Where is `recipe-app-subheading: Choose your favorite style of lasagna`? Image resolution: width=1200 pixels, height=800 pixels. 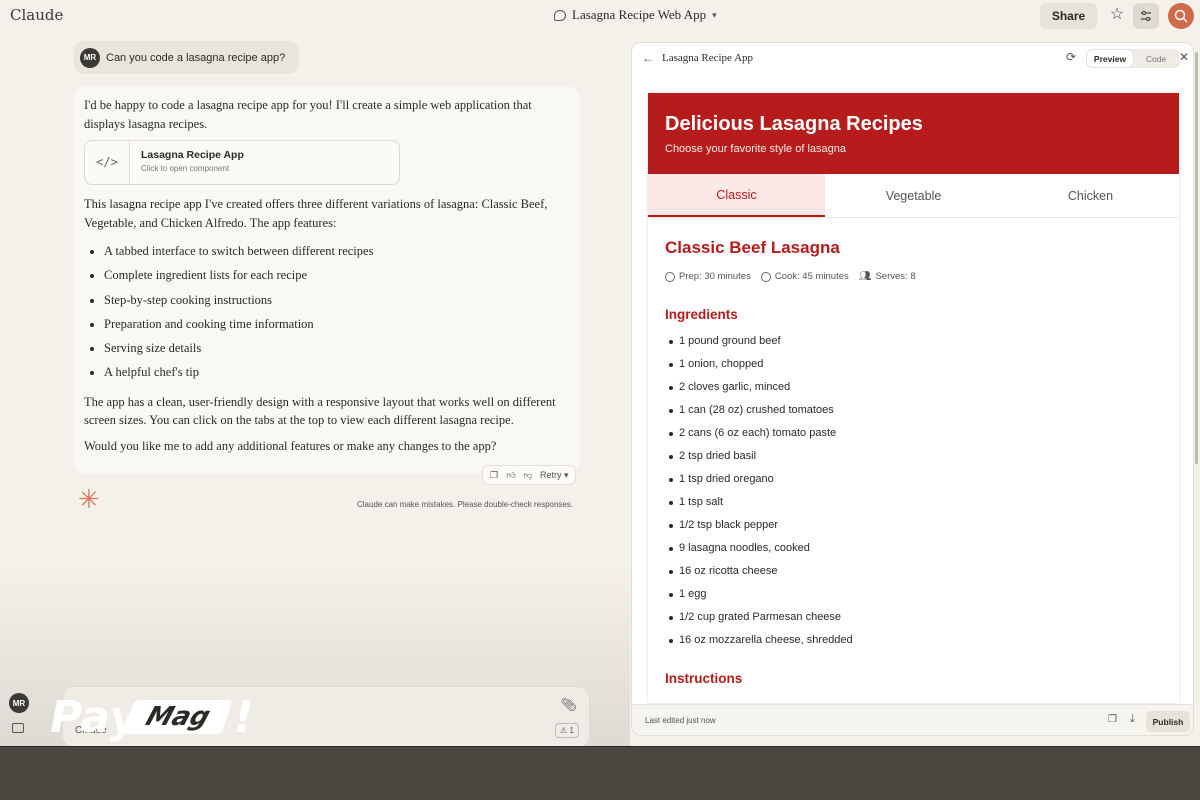
recipe-app-subheading: Choose your favorite style of lasagna is located at coordinates (755, 149).